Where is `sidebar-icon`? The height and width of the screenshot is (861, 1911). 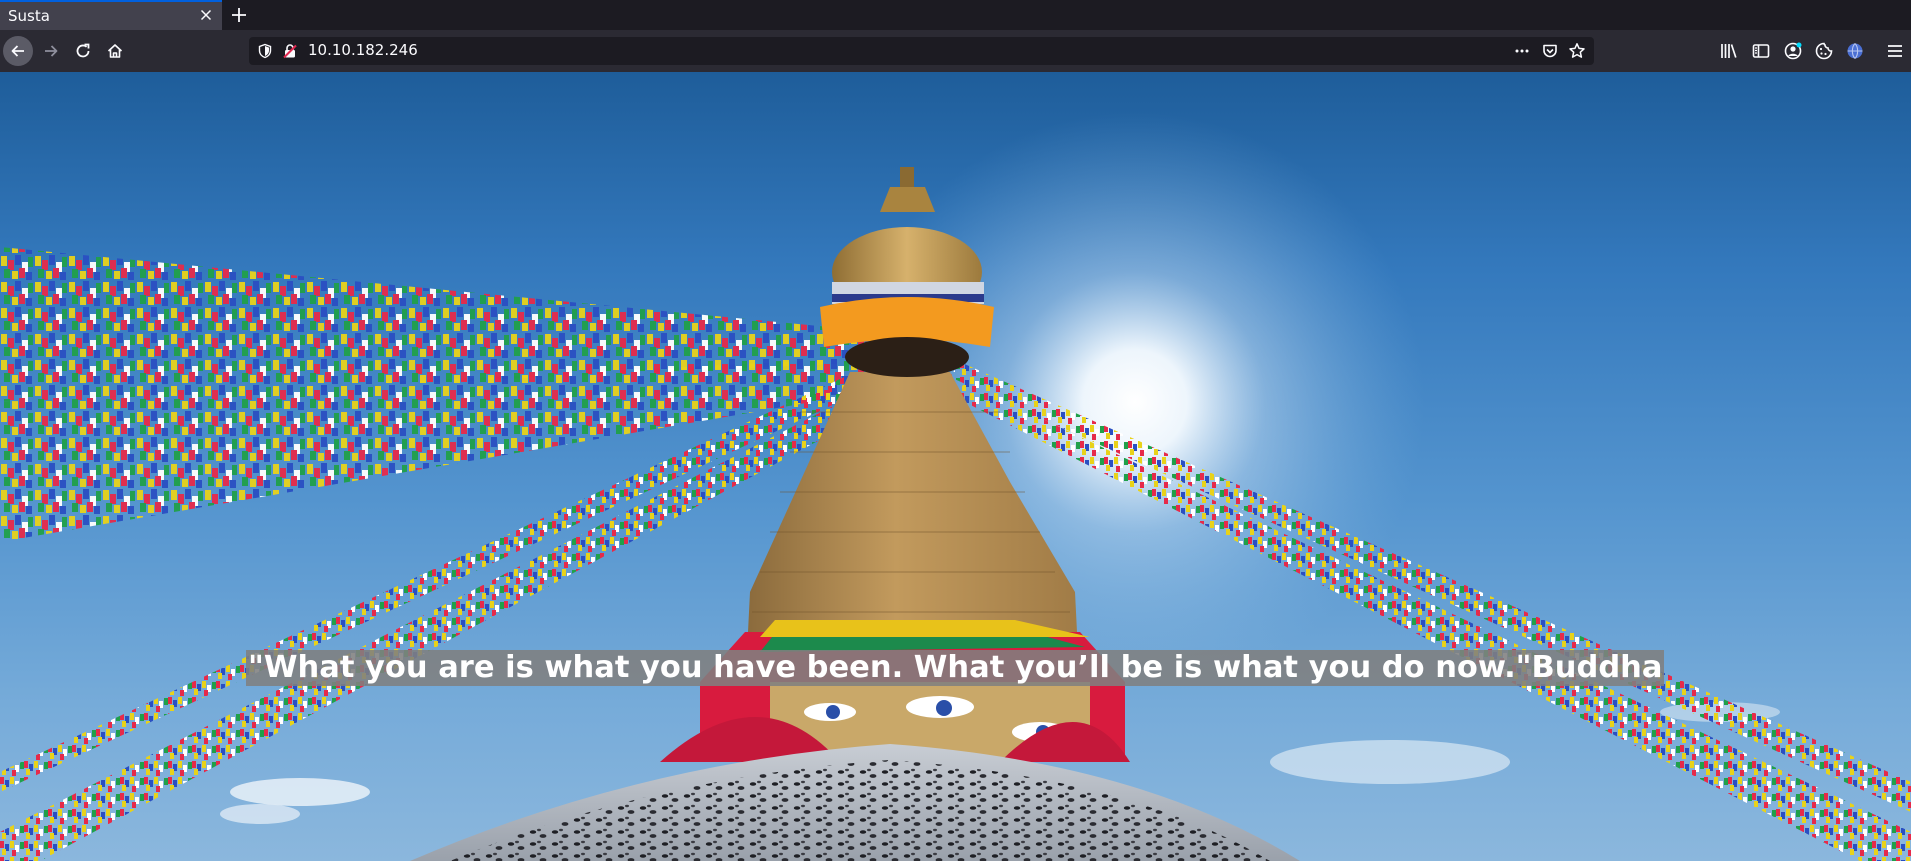 sidebar-icon is located at coordinates (1761, 51).